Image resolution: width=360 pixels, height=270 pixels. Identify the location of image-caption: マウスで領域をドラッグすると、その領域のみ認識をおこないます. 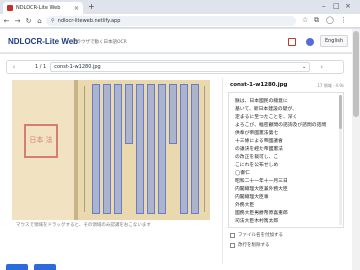
(83, 225).